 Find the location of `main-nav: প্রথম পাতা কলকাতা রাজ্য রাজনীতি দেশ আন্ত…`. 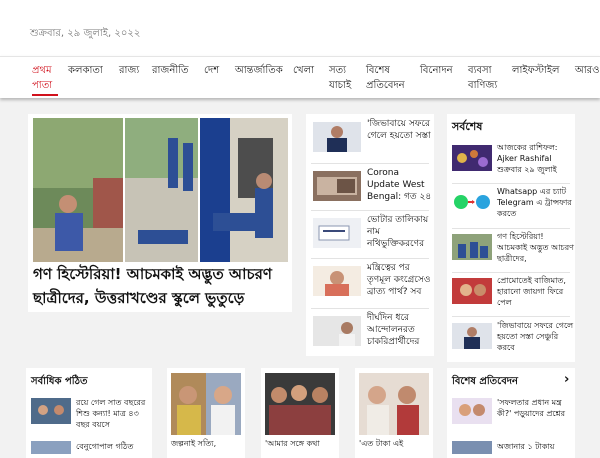

main-nav: প্রথম পাতা কলকাতা রাজ্য রাজনীতি দেশ আন্ত… is located at coordinates (300, 77).